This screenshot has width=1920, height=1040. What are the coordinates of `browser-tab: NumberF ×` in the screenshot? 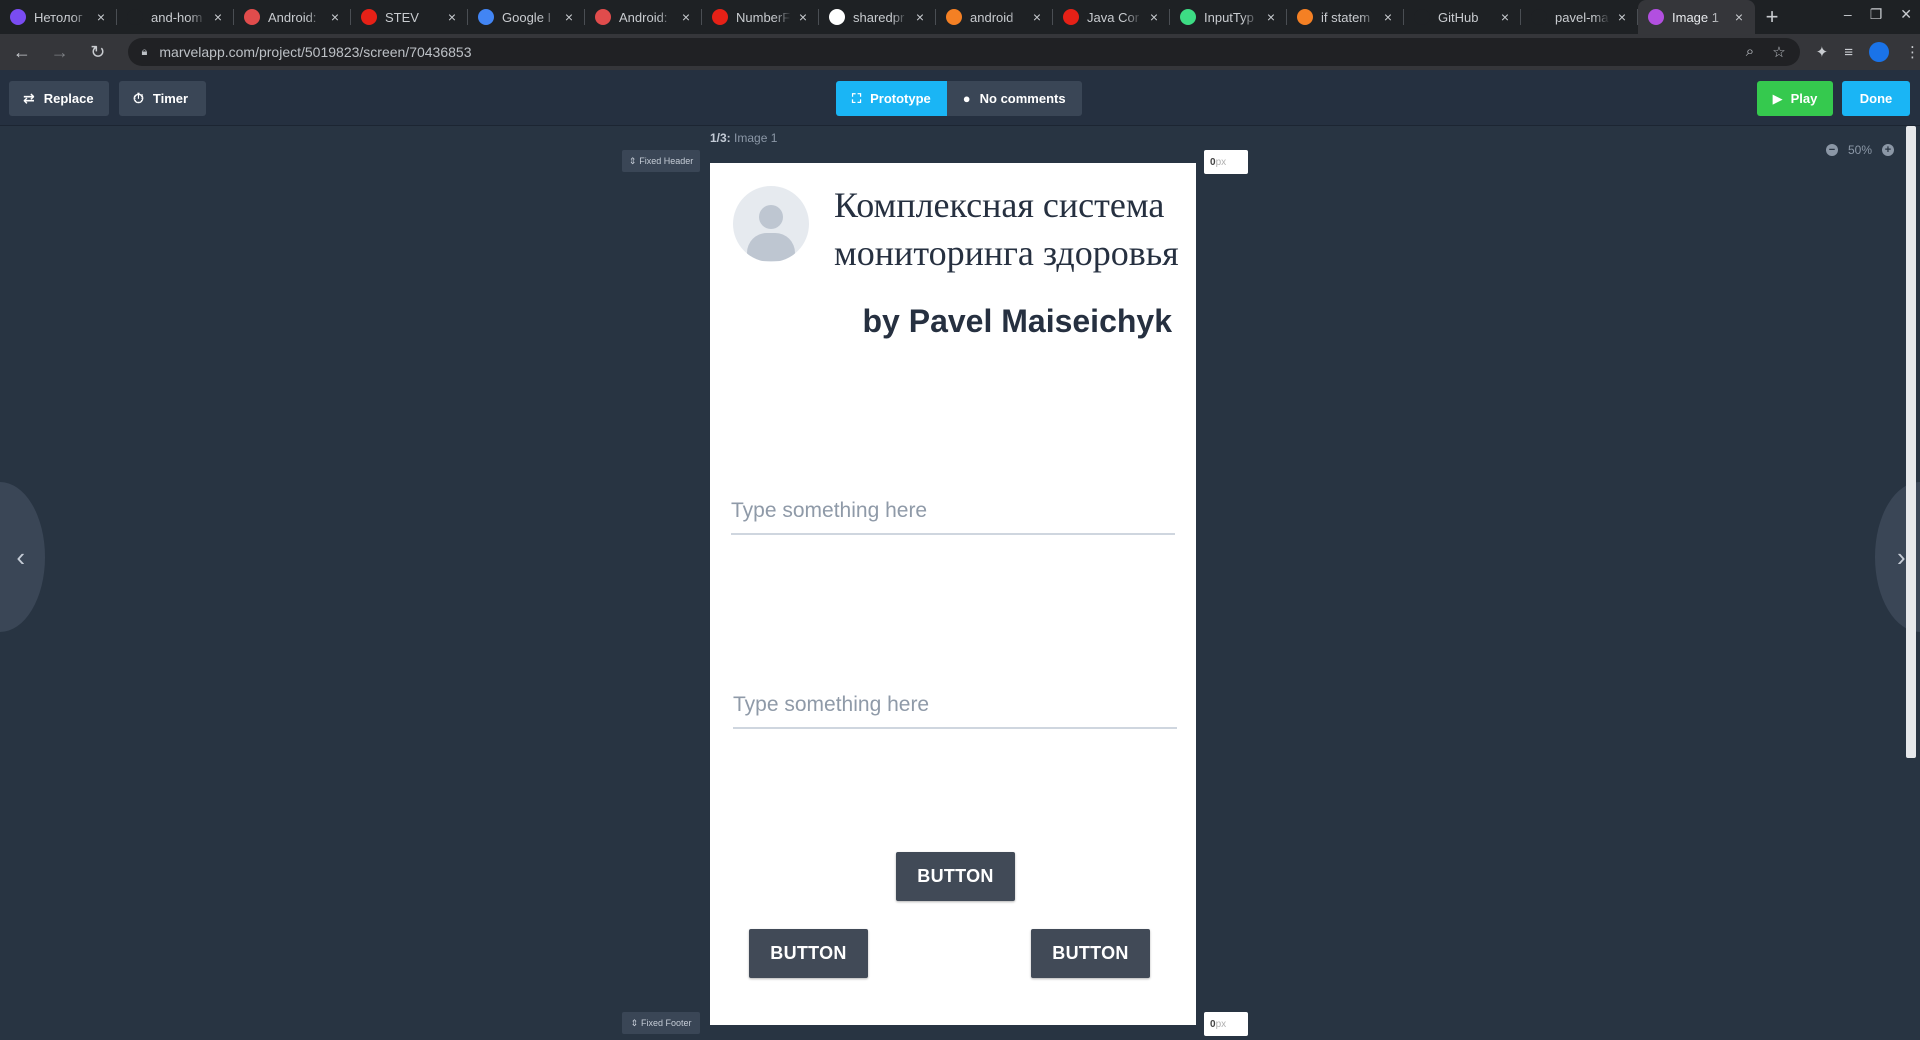 It's located at (760, 17).